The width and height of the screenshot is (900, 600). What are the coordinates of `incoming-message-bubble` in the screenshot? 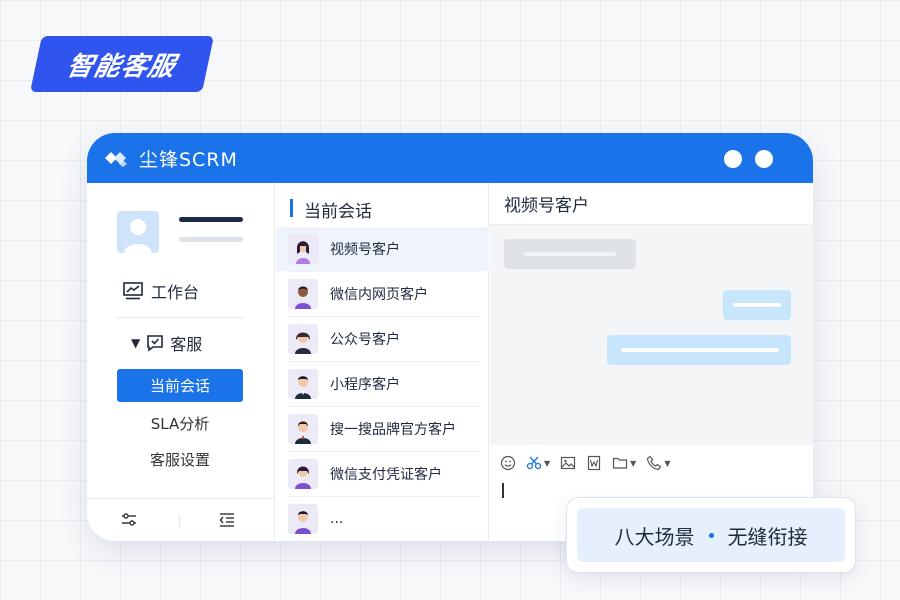 It's located at (570, 254).